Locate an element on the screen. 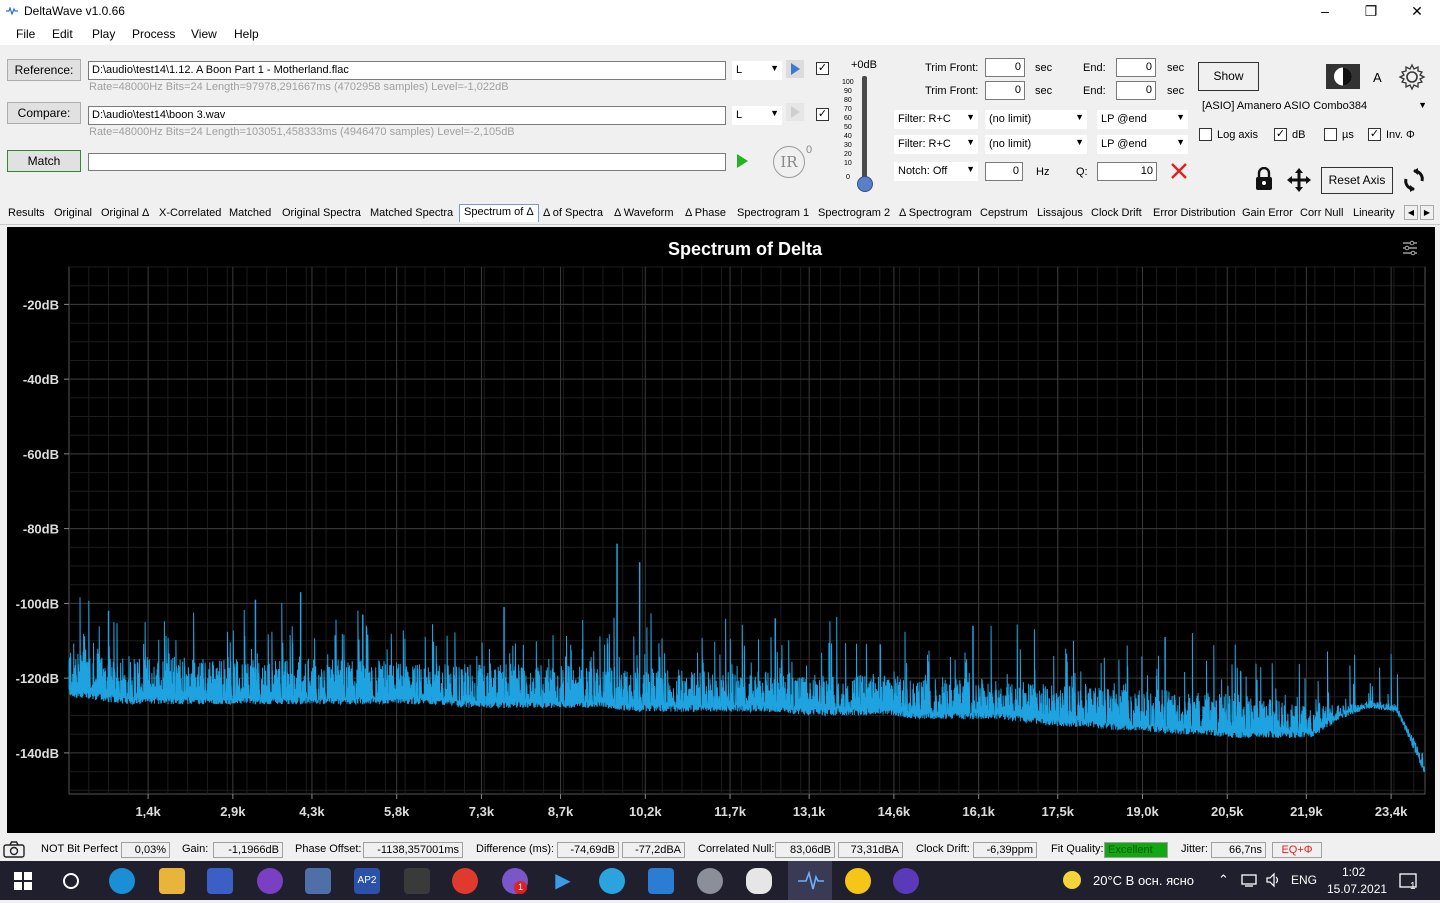  weather-text: 20°C В осн. ясно is located at coordinates (1143, 880).